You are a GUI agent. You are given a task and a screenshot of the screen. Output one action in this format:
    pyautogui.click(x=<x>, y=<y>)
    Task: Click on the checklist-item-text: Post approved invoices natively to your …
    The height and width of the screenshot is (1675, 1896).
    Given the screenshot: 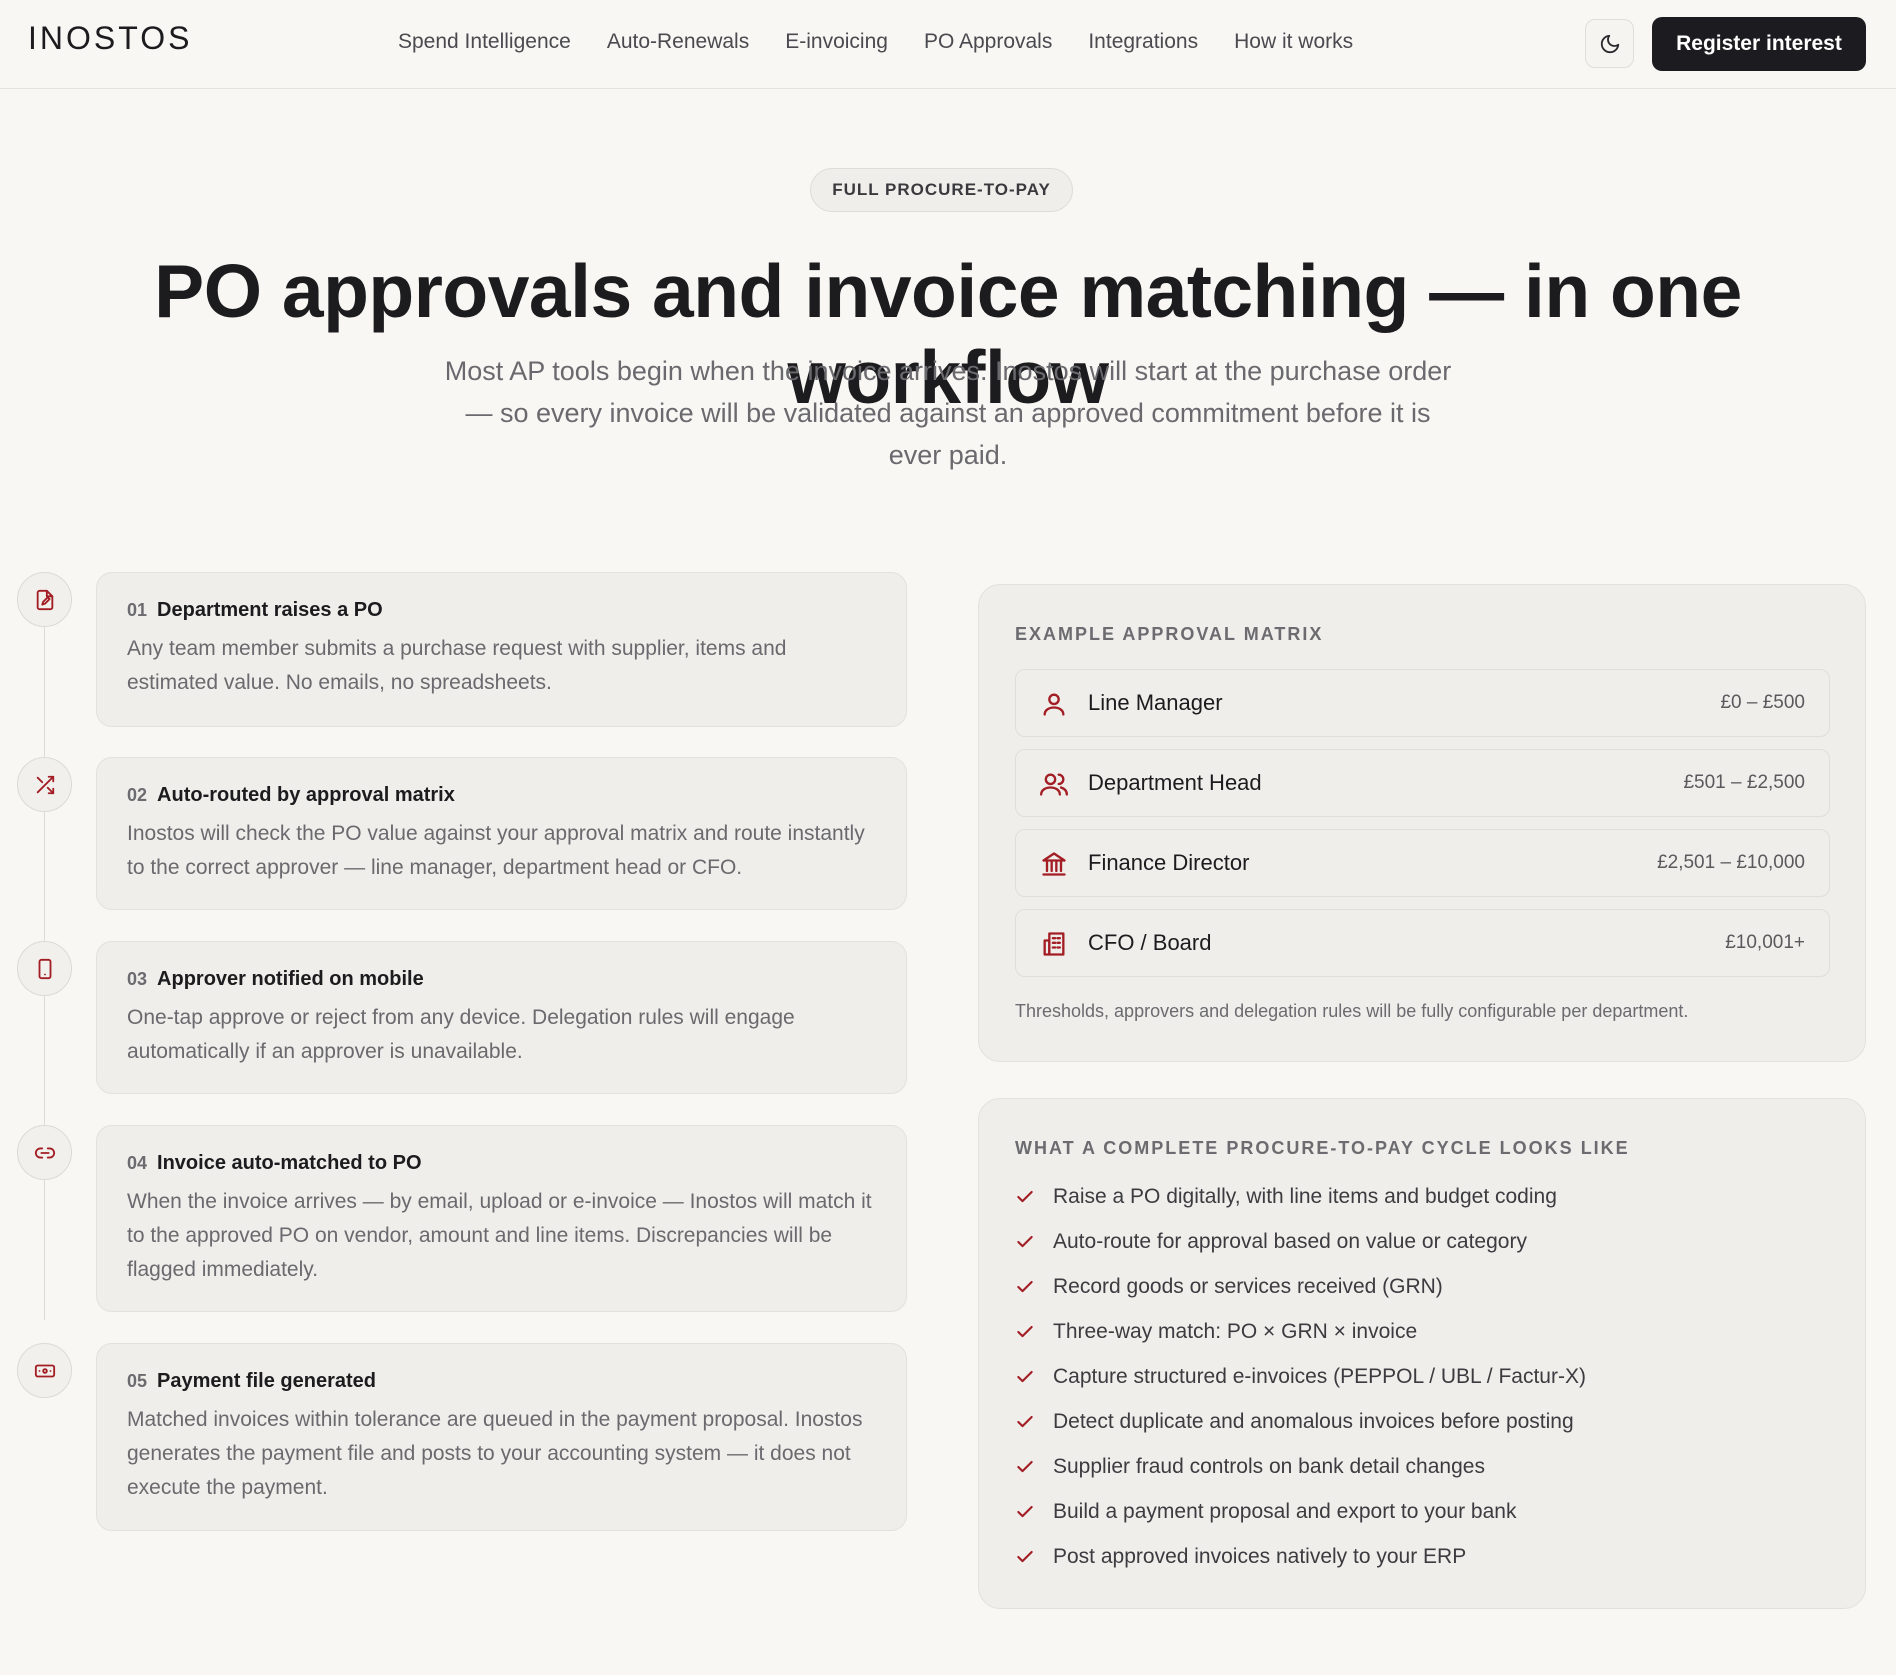 What is the action you would take?
    pyautogui.click(x=1260, y=1556)
    